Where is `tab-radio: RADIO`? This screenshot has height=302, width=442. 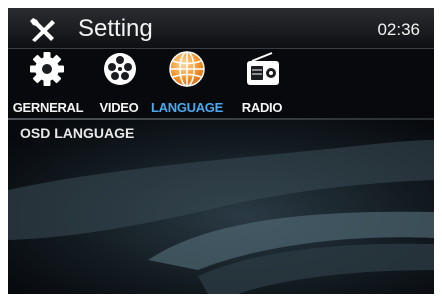
tab-radio: RADIO is located at coordinates (262, 83).